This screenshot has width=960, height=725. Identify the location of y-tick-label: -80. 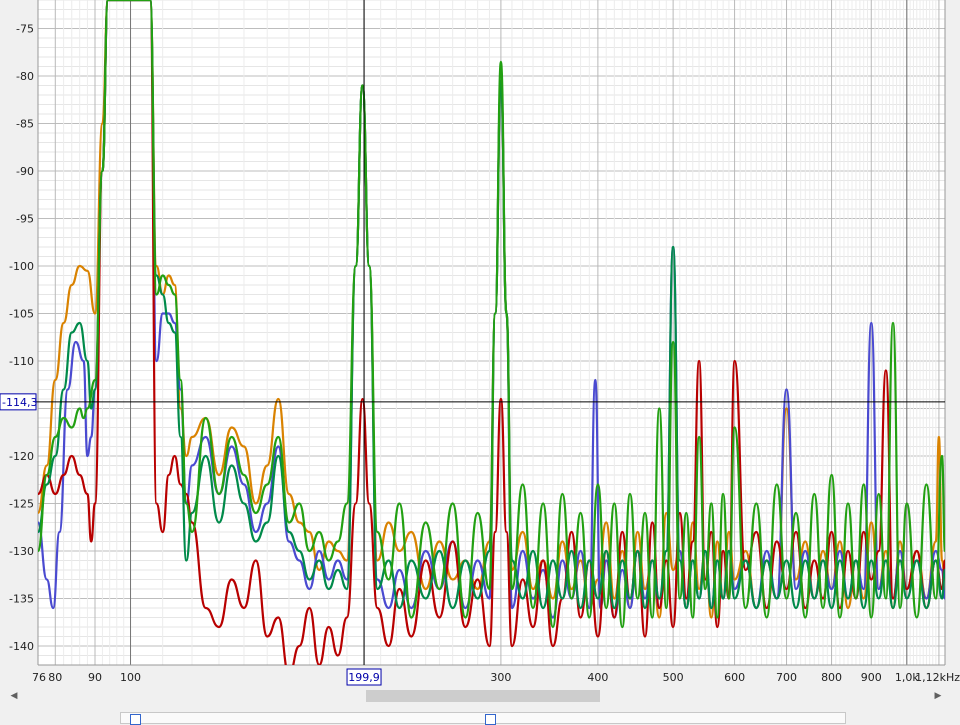
(25, 76).